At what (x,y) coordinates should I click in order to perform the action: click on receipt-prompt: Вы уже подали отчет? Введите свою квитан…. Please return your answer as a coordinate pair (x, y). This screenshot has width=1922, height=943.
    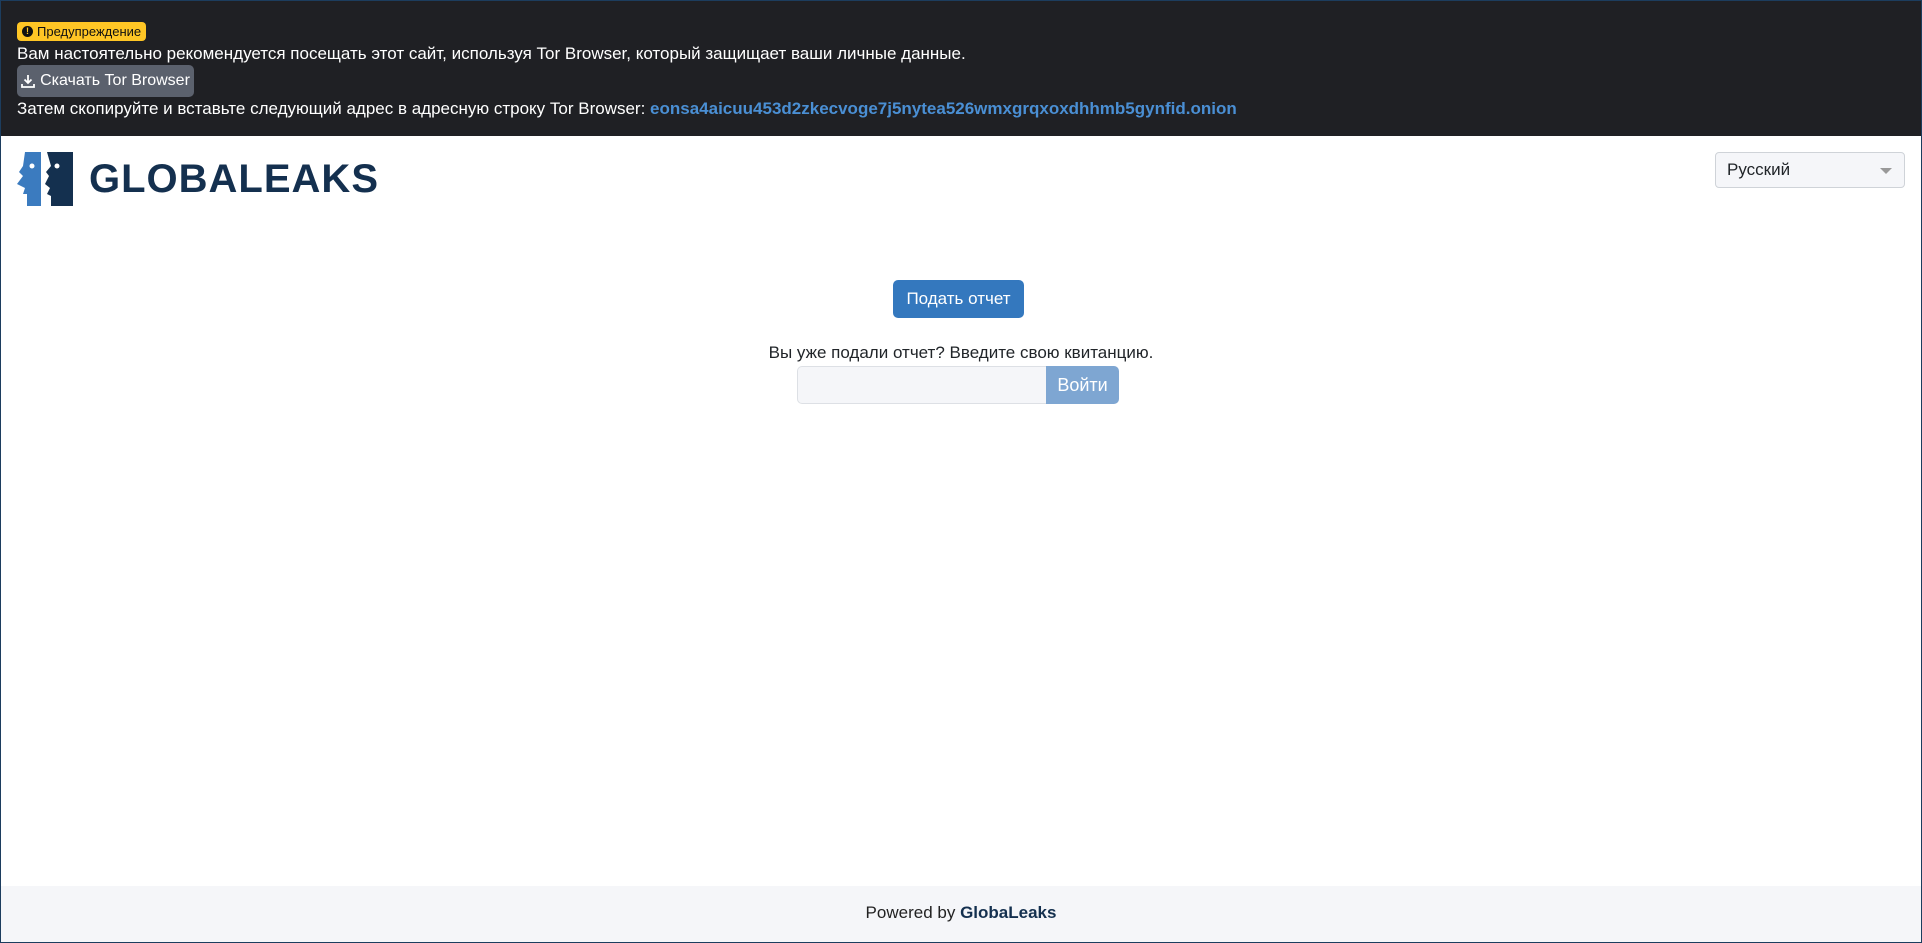
    Looking at the image, I should click on (961, 352).